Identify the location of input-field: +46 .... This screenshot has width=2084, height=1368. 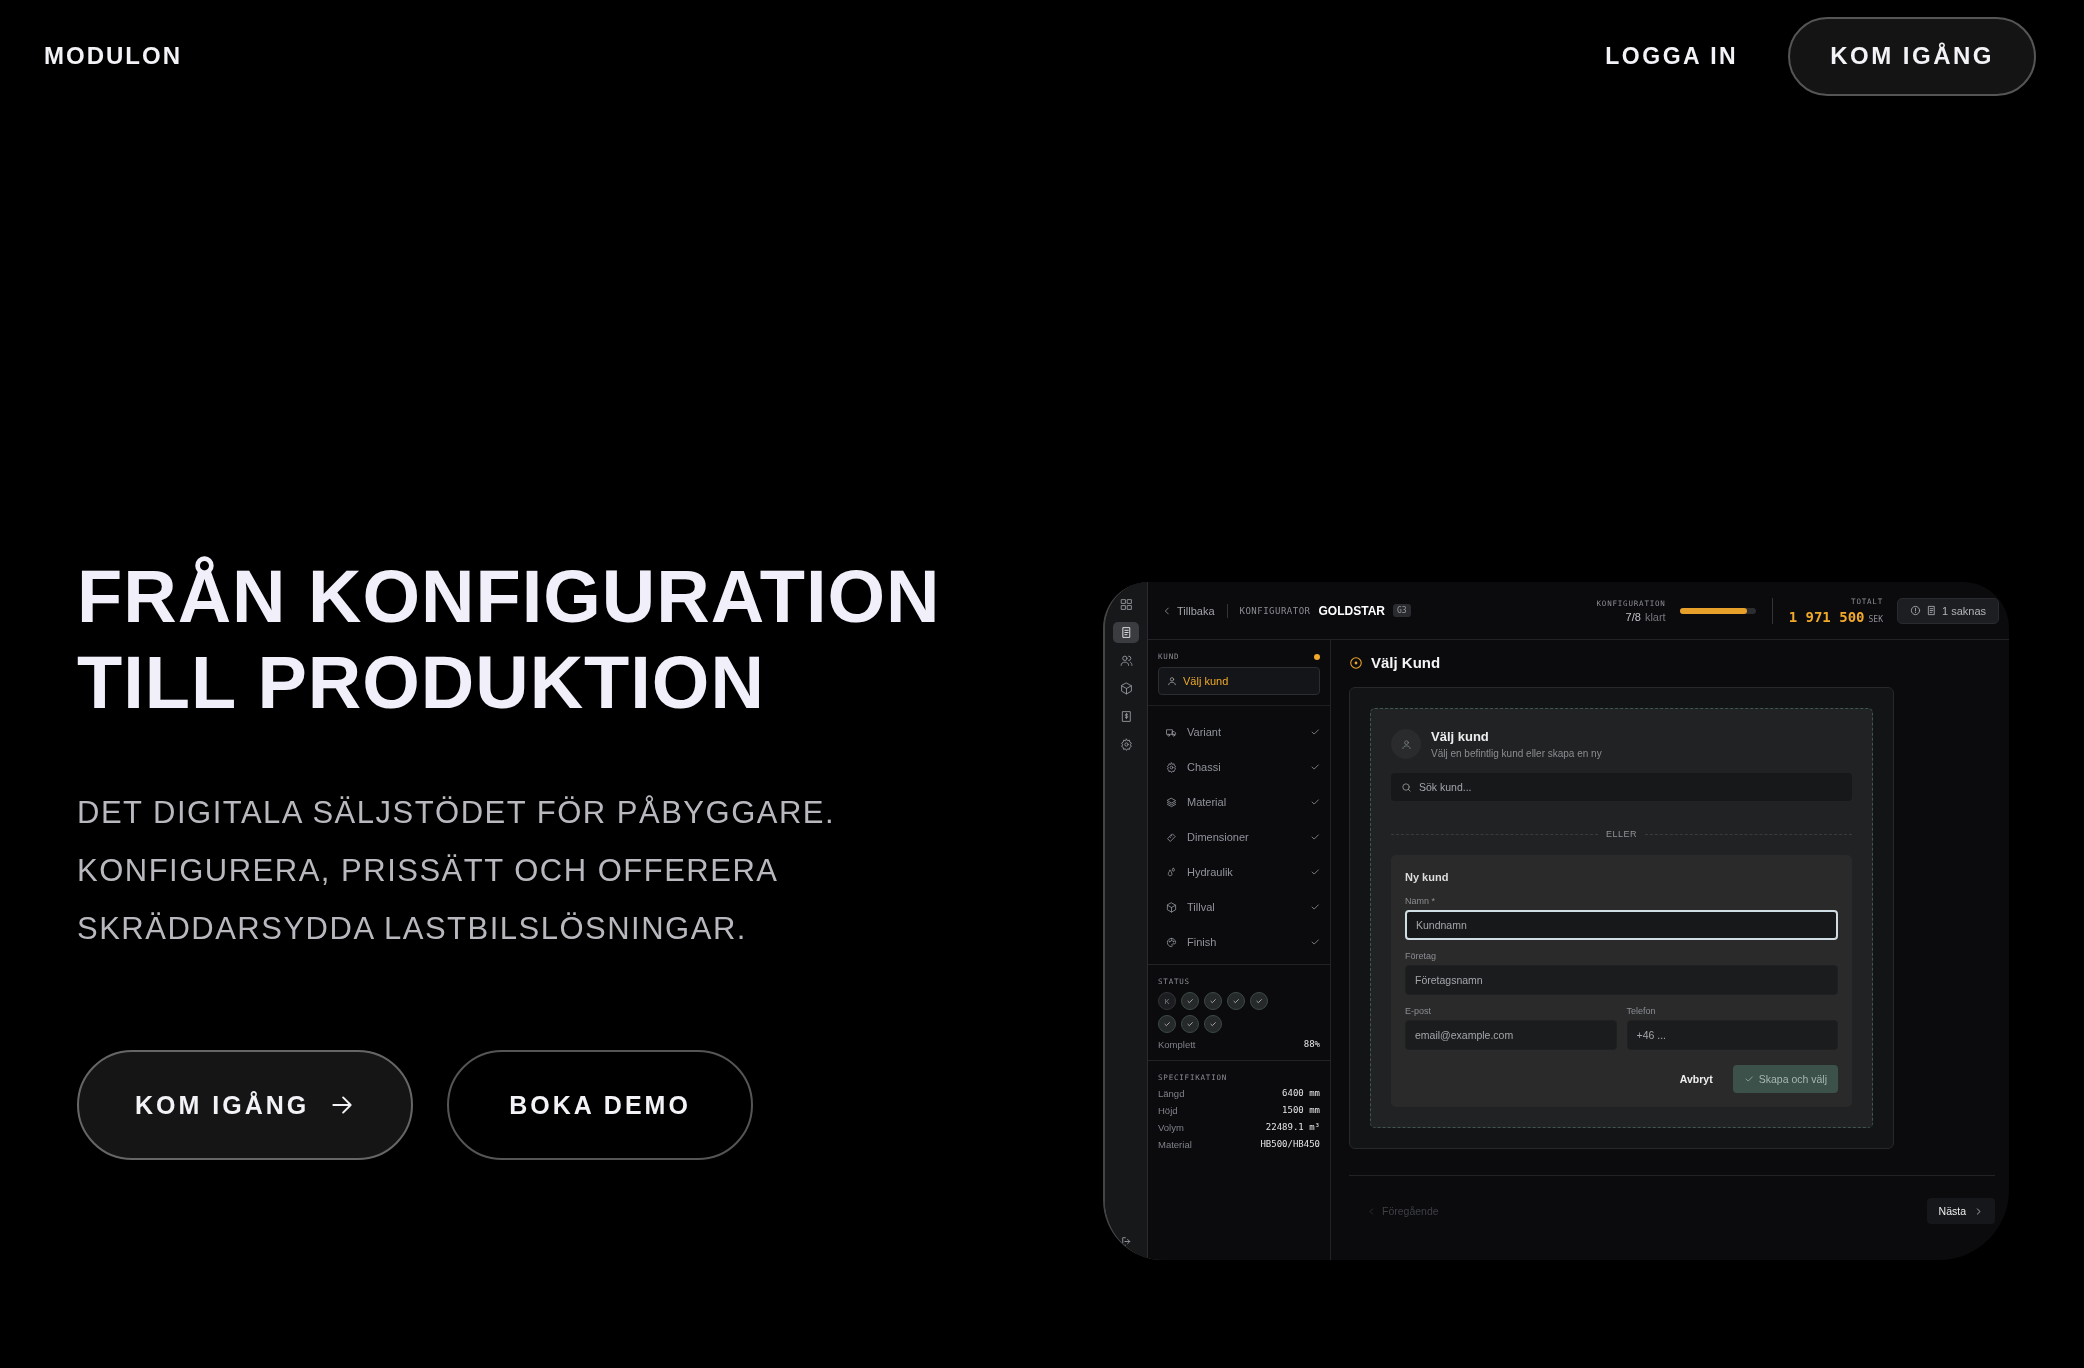
(1732, 1035).